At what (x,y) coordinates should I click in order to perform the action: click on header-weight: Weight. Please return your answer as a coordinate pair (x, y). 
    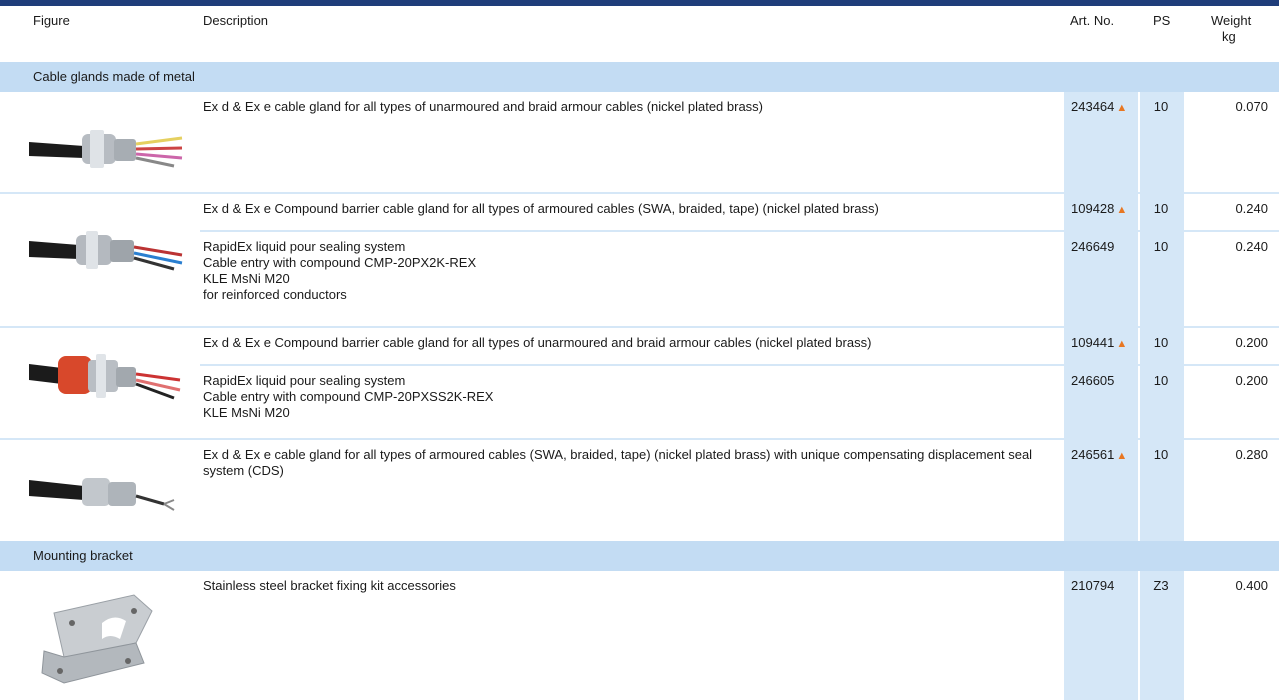
    Looking at the image, I should click on (1231, 20).